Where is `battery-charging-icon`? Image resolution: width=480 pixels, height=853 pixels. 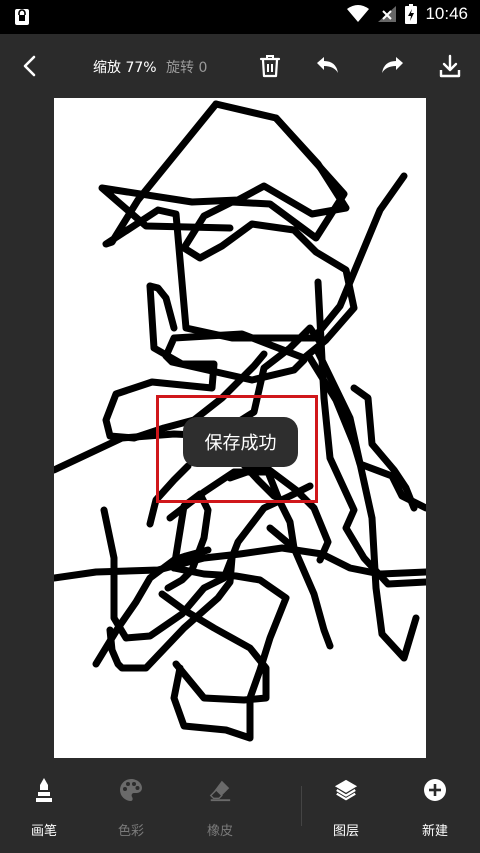 battery-charging-icon is located at coordinates (411, 14).